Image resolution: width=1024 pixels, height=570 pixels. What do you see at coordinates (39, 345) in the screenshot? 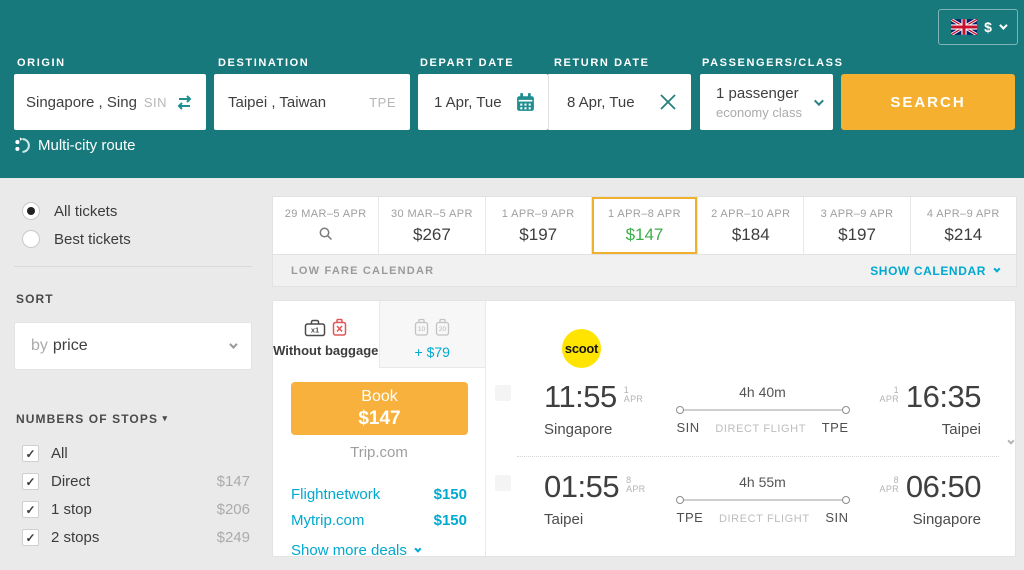
I see `sort-prefix: by` at bounding box center [39, 345].